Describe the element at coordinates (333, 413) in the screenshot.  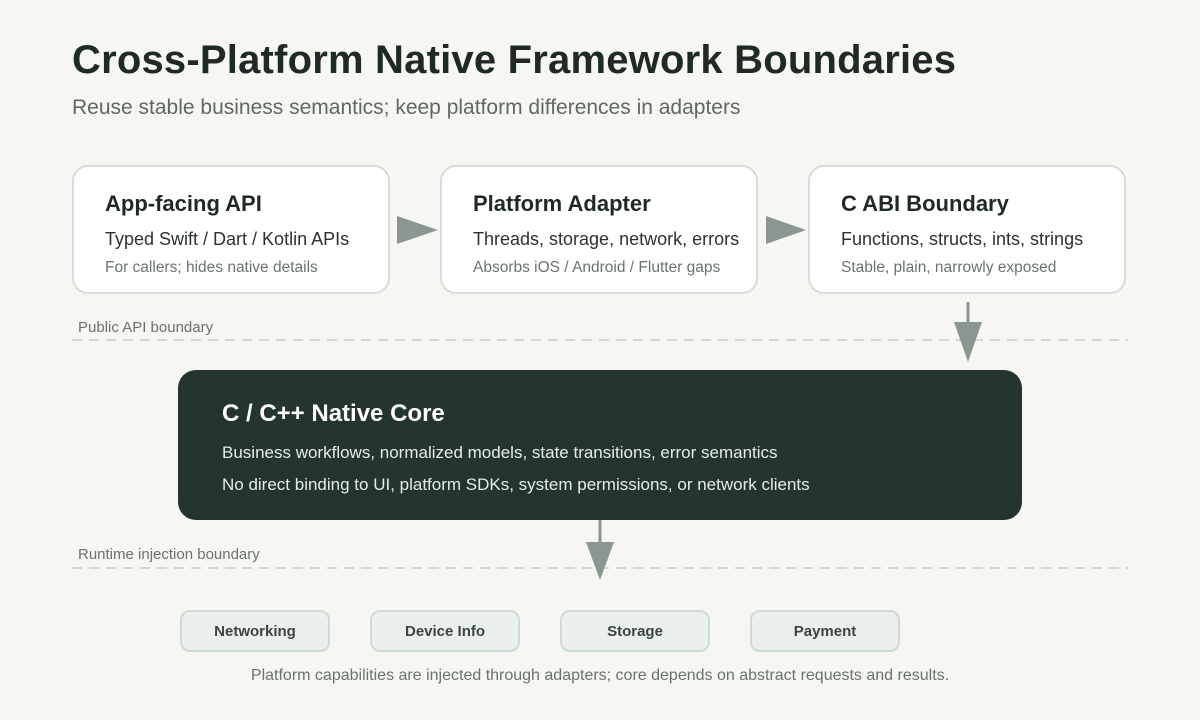
I see `core-title: C / C++ Native Core` at that location.